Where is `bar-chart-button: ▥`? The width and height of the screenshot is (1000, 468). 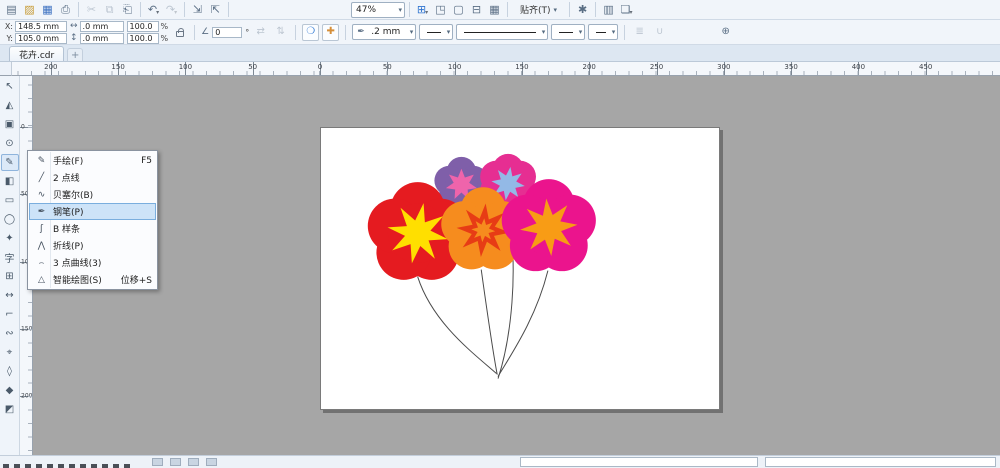
bar-chart-button: ▥ is located at coordinates (608, 10).